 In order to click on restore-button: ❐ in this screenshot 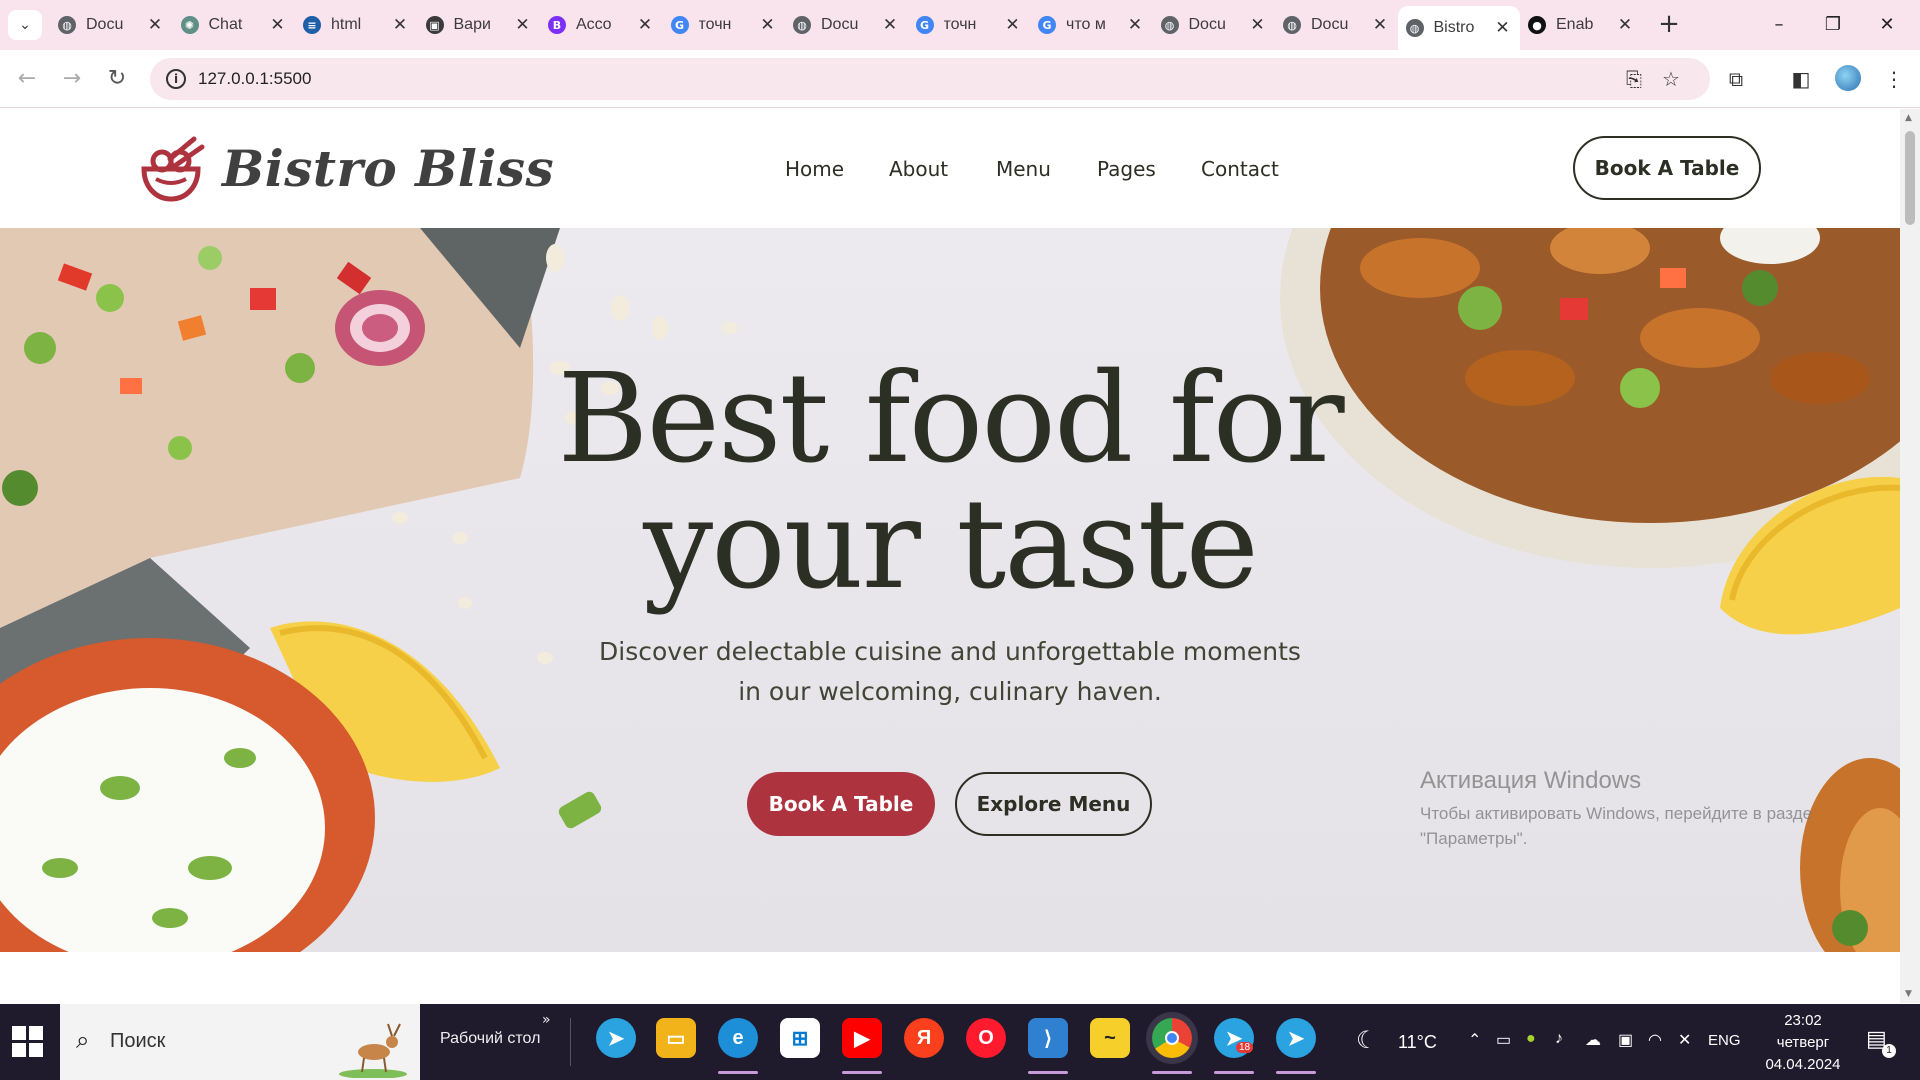, I will do `click(1833, 25)`.